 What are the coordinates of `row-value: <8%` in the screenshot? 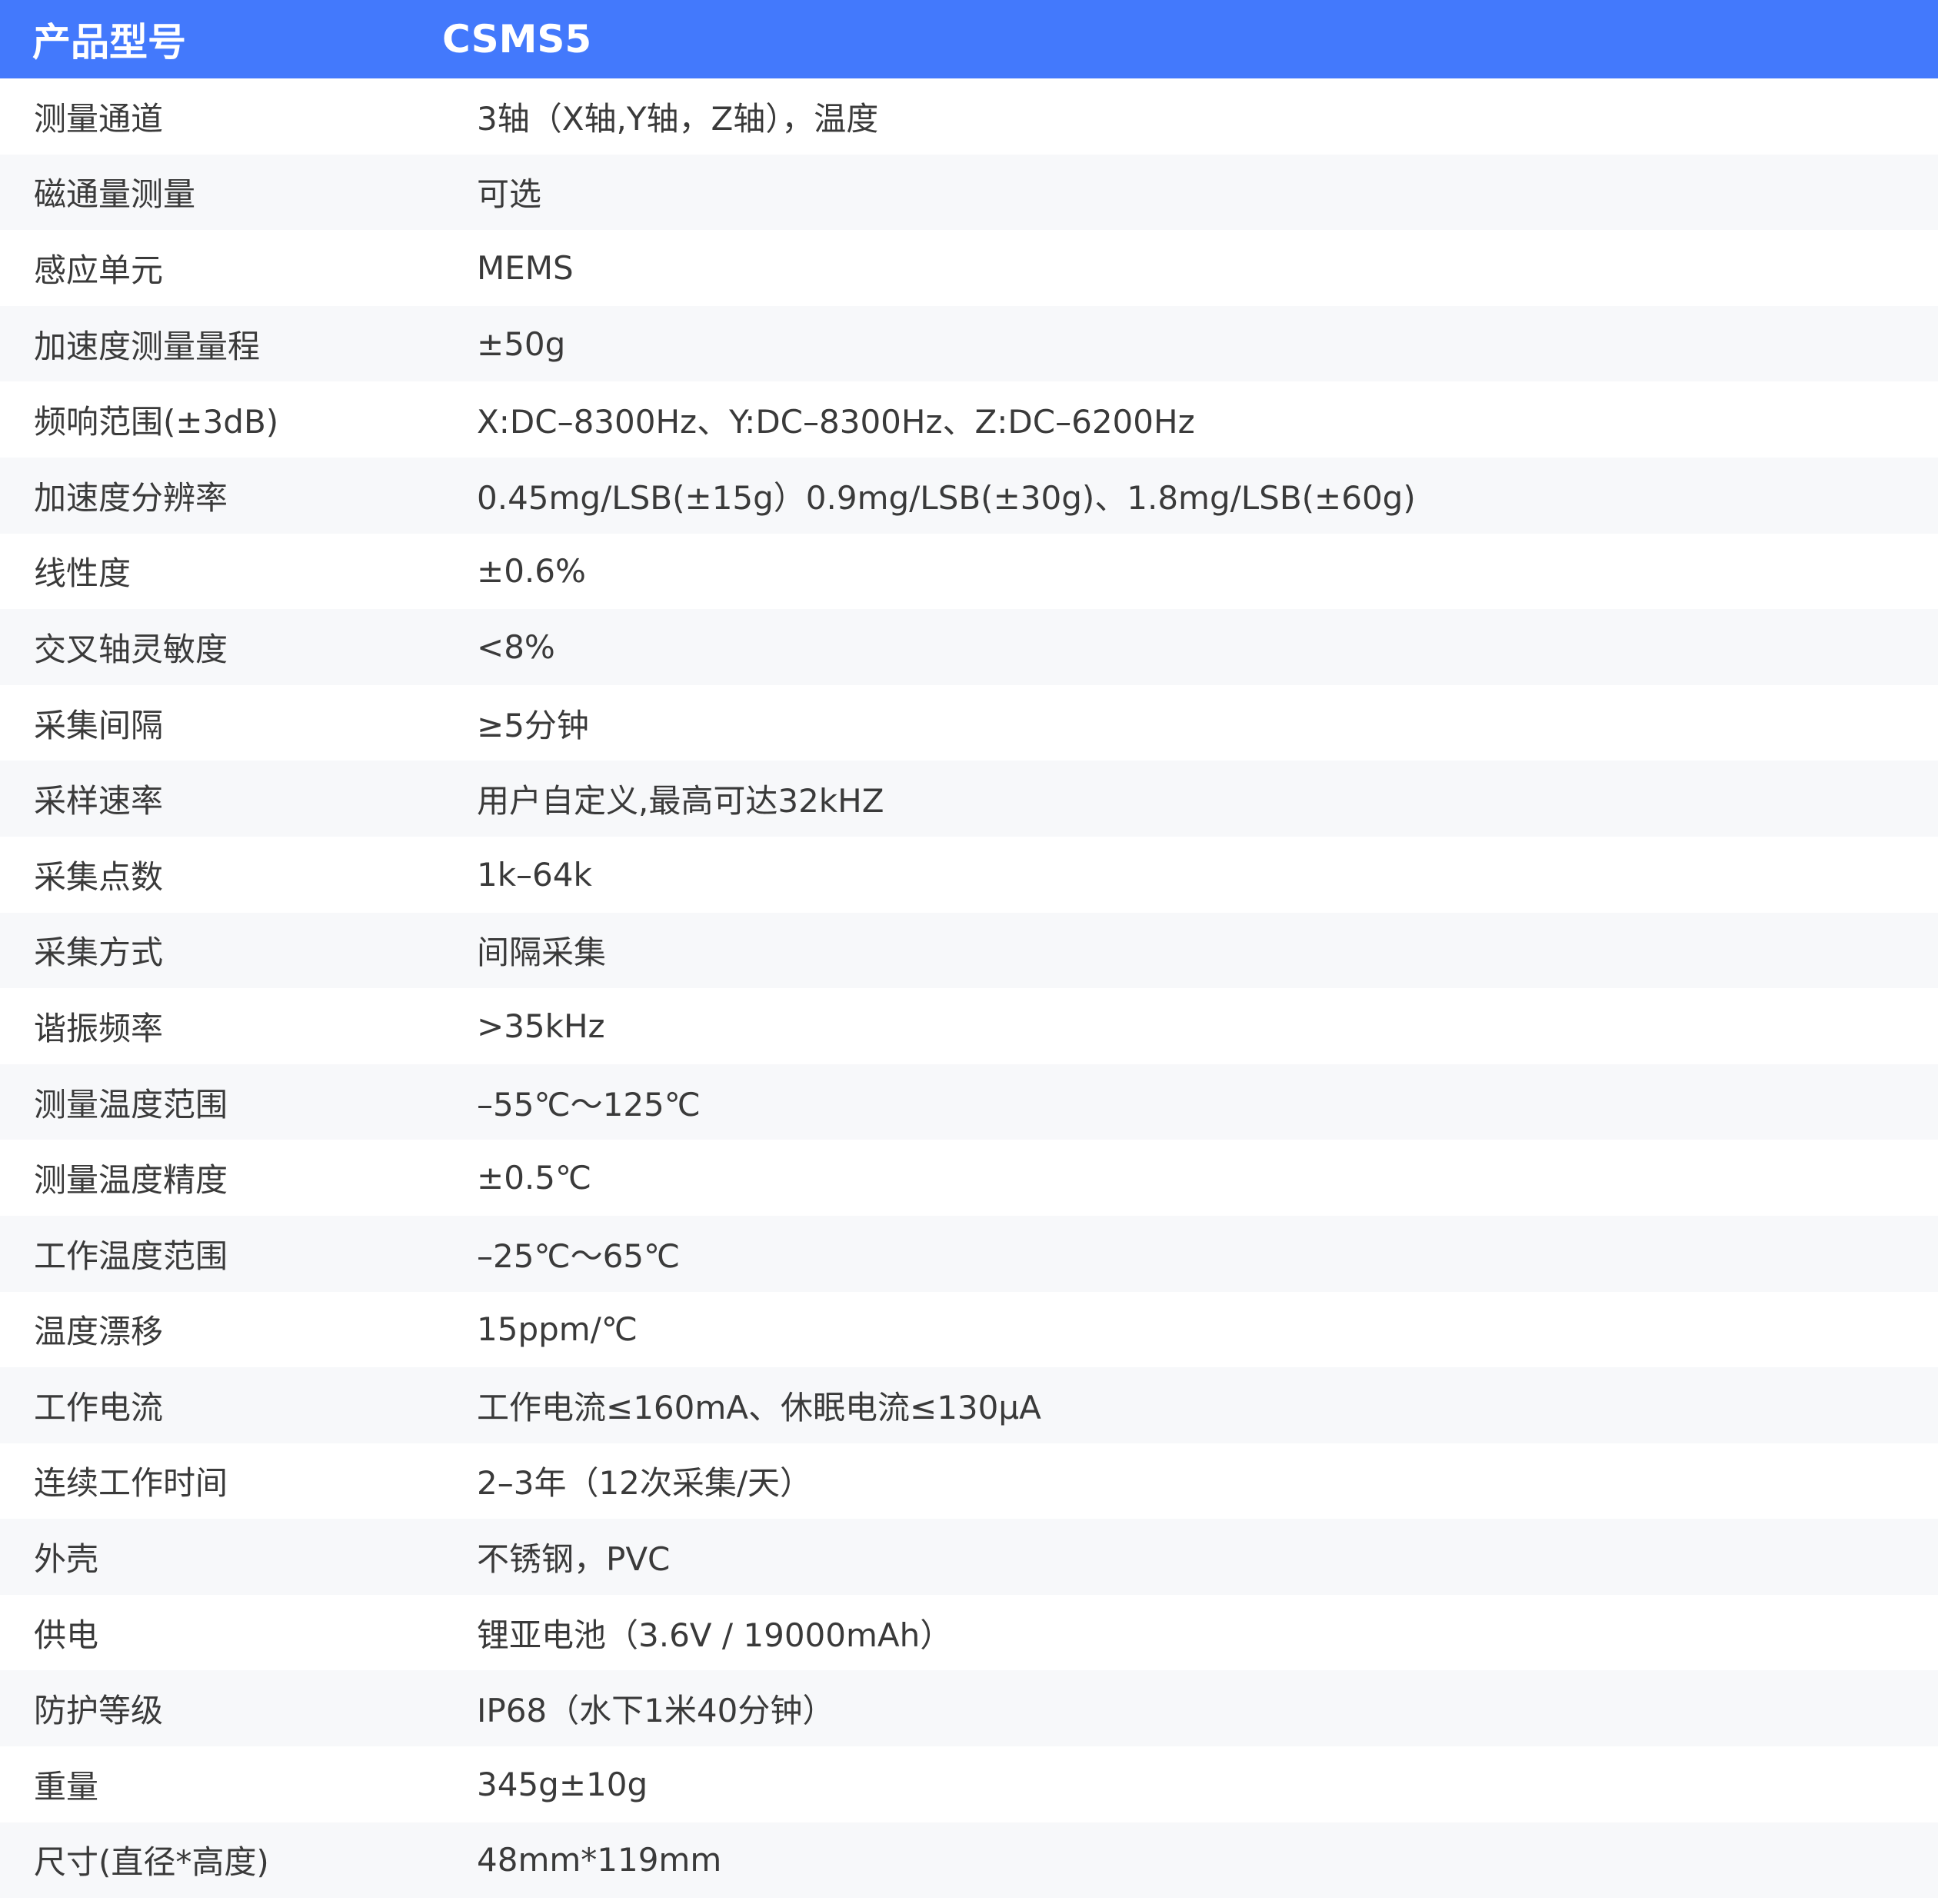 It's located at (516, 646).